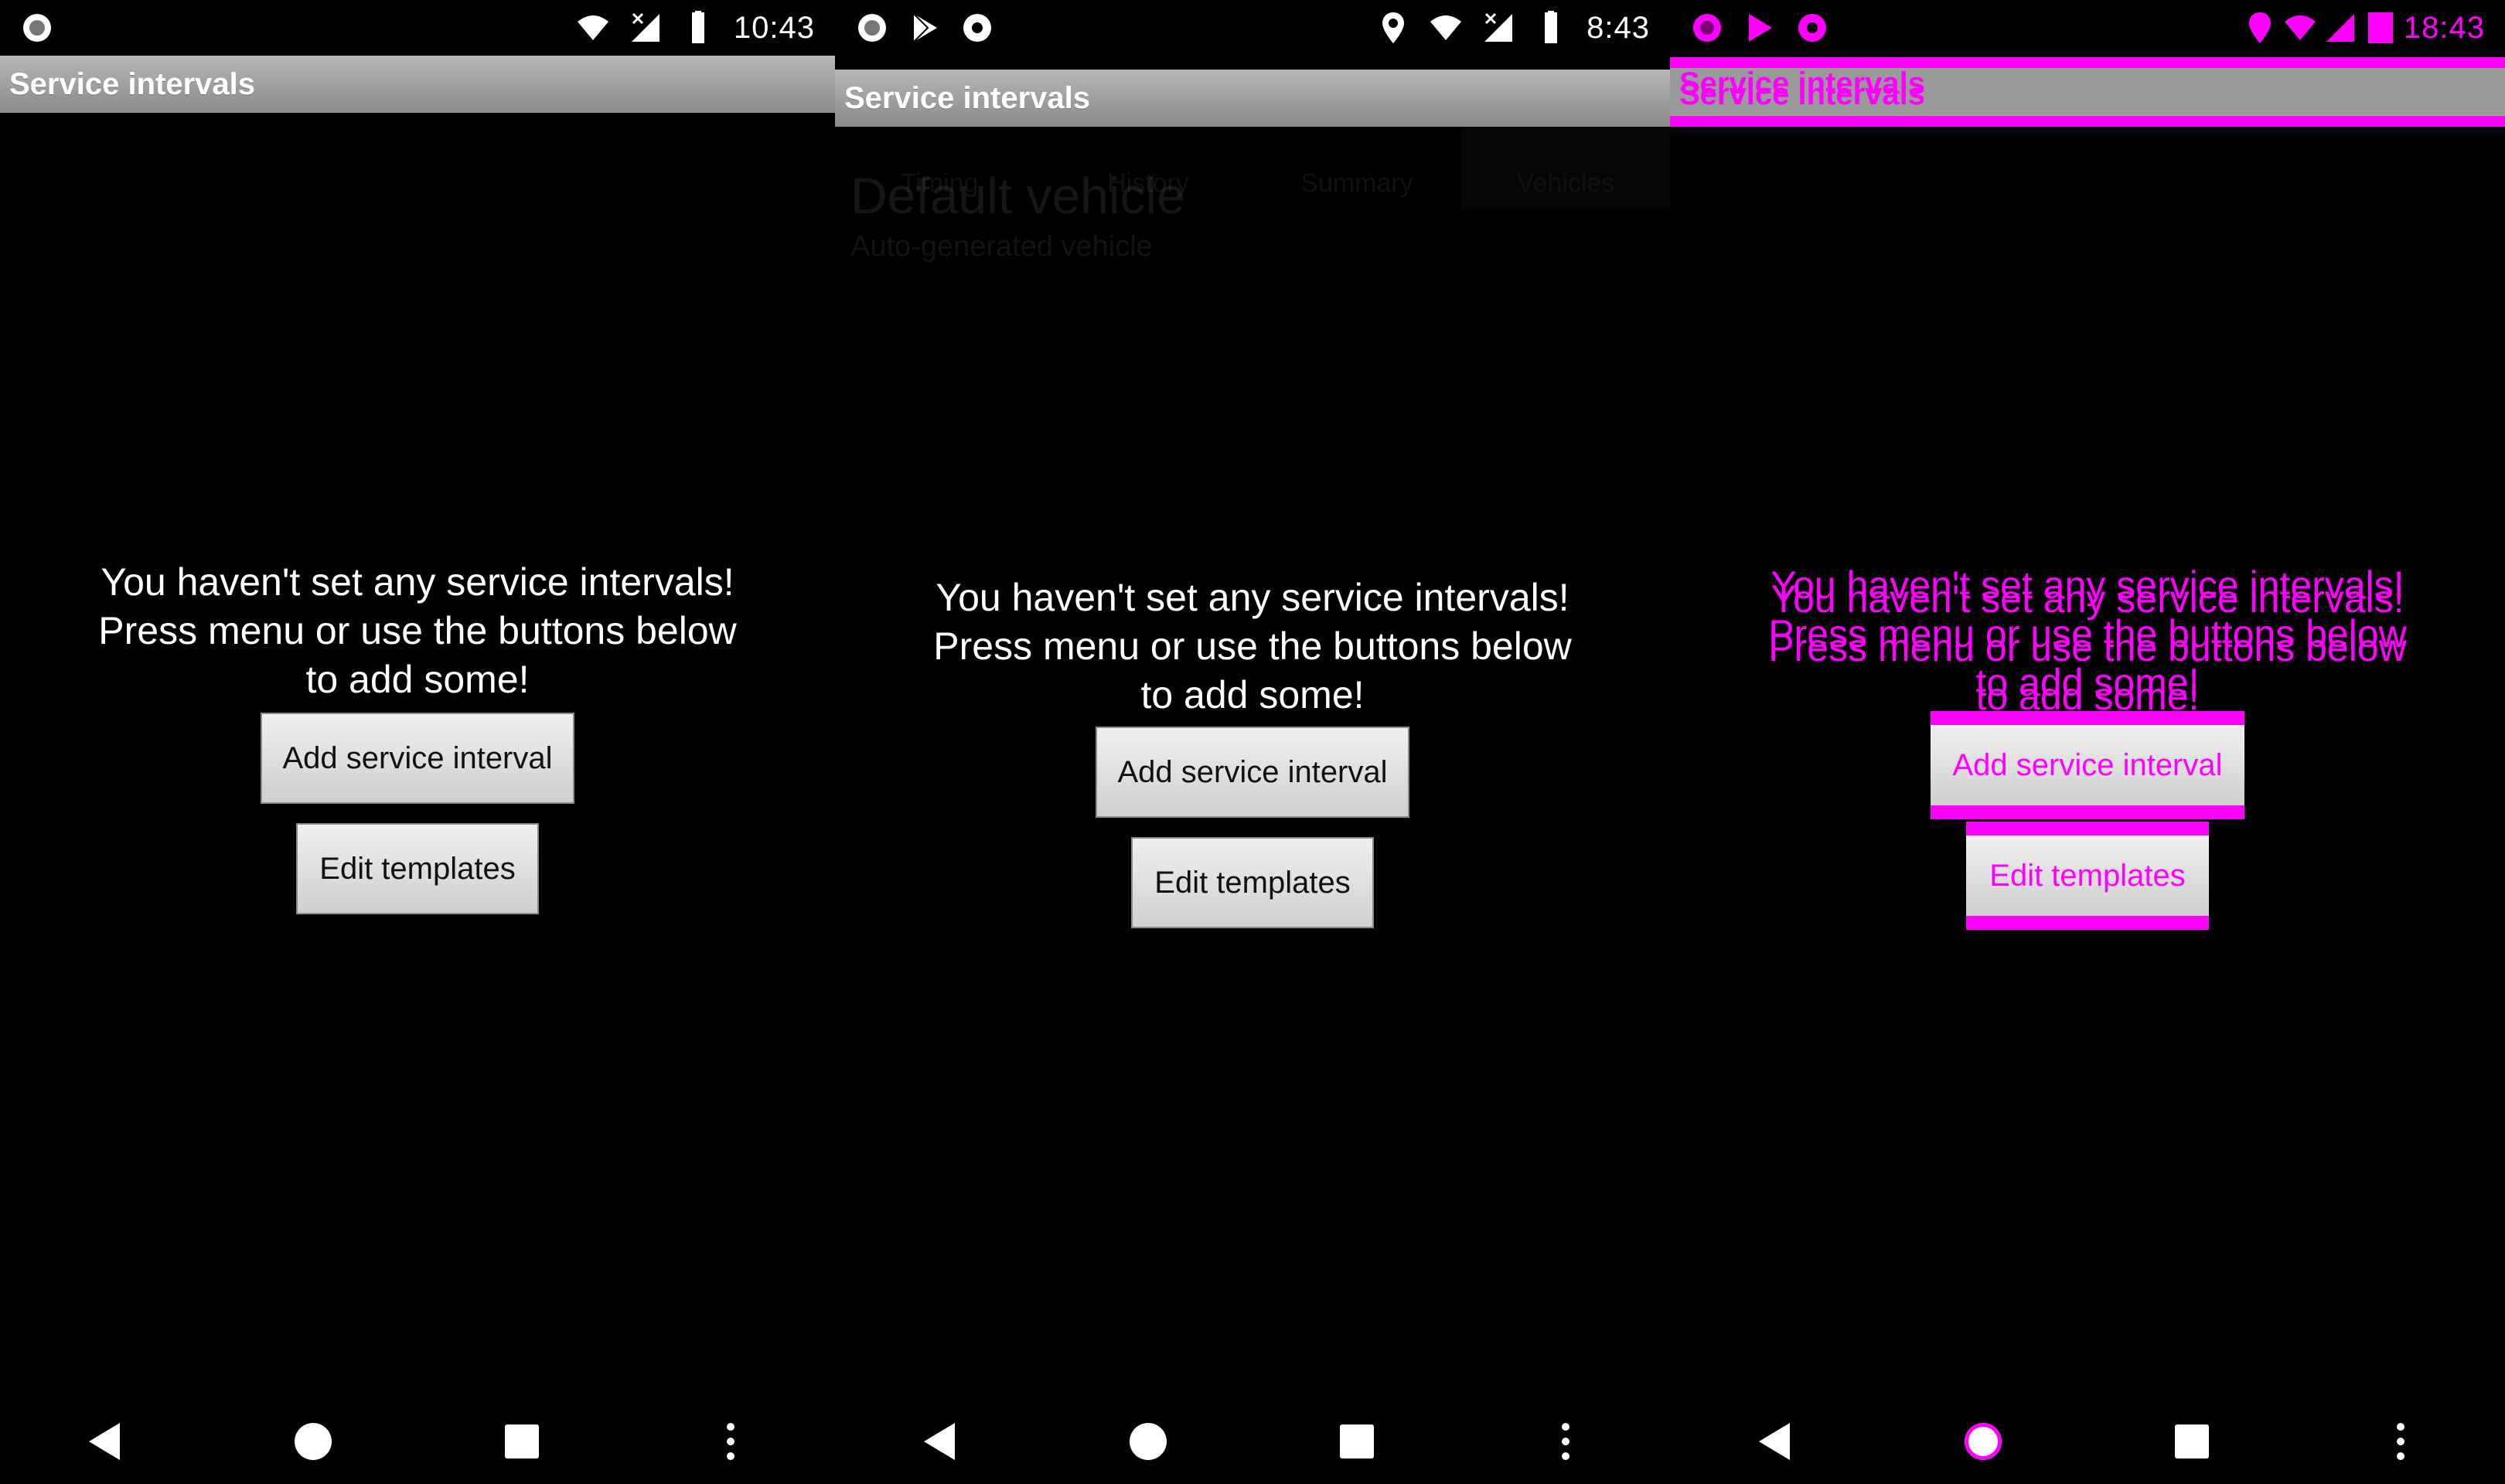 This screenshot has height=1484, width=2505. What do you see at coordinates (1802, 94) in the screenshot?
I see `page-title-shifted: Service intervals` at bounding box center [1802, 94].